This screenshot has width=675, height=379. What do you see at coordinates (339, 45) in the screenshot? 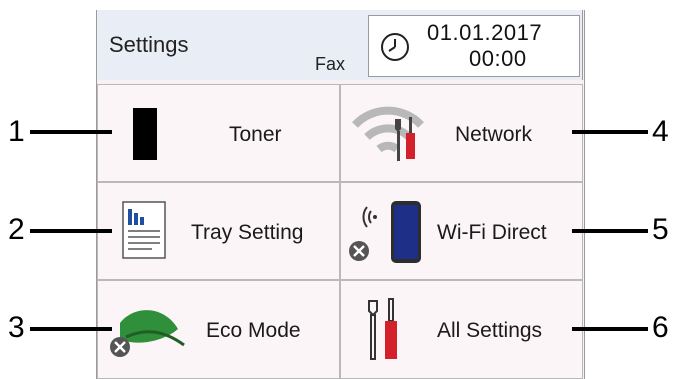
I see `header-bar: Settings Fax 01.01.2017 00:00` at bounding box center [339, 45].